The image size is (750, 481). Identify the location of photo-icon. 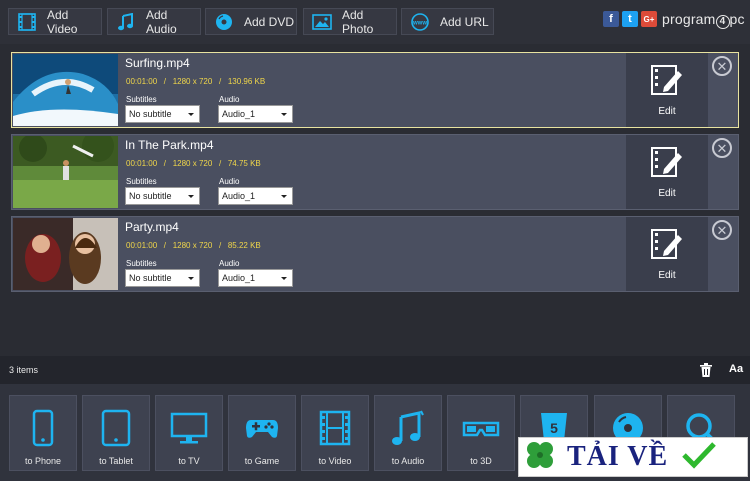
(322, 22).